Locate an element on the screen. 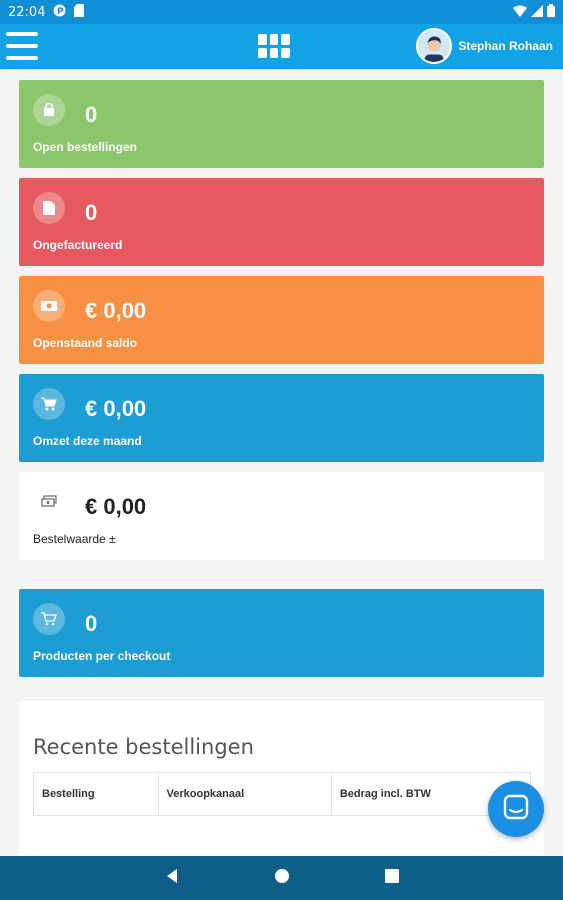 Image resolution: width=563 pixels, height=900 pixels. card-label: Openstaand saldo is located at coordinates (85, 343).